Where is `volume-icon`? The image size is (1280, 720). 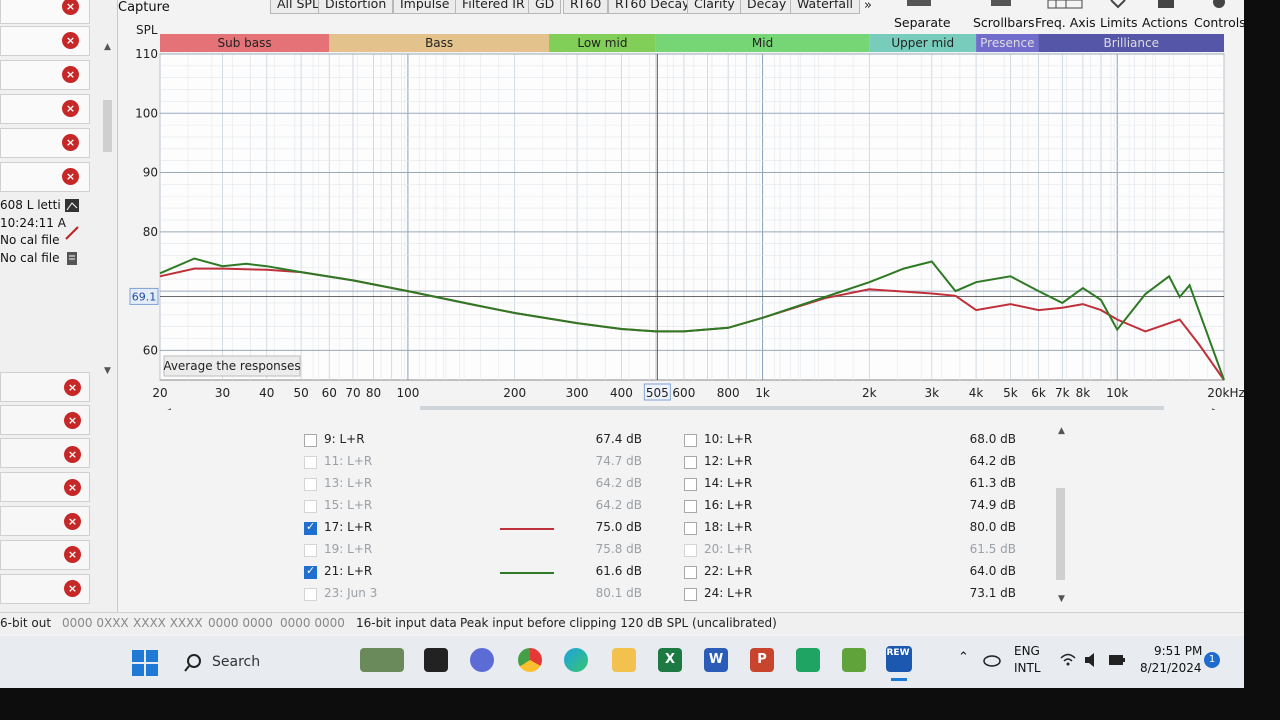
volume-icon is located at coordinates (1092, 660).